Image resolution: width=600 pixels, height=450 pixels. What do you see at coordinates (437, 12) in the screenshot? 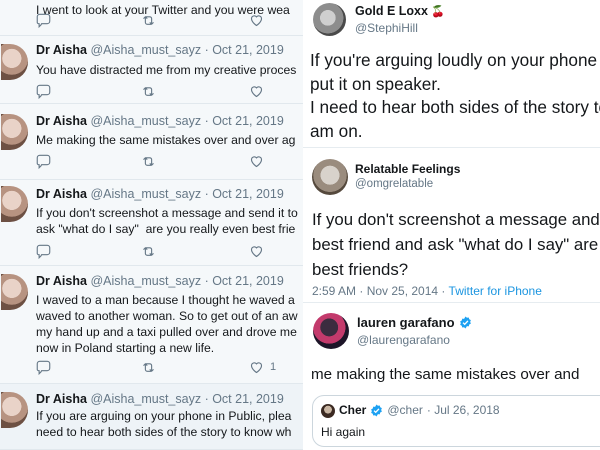
I see `cherry-icon: 🍒` at bounding box center [437, 12].